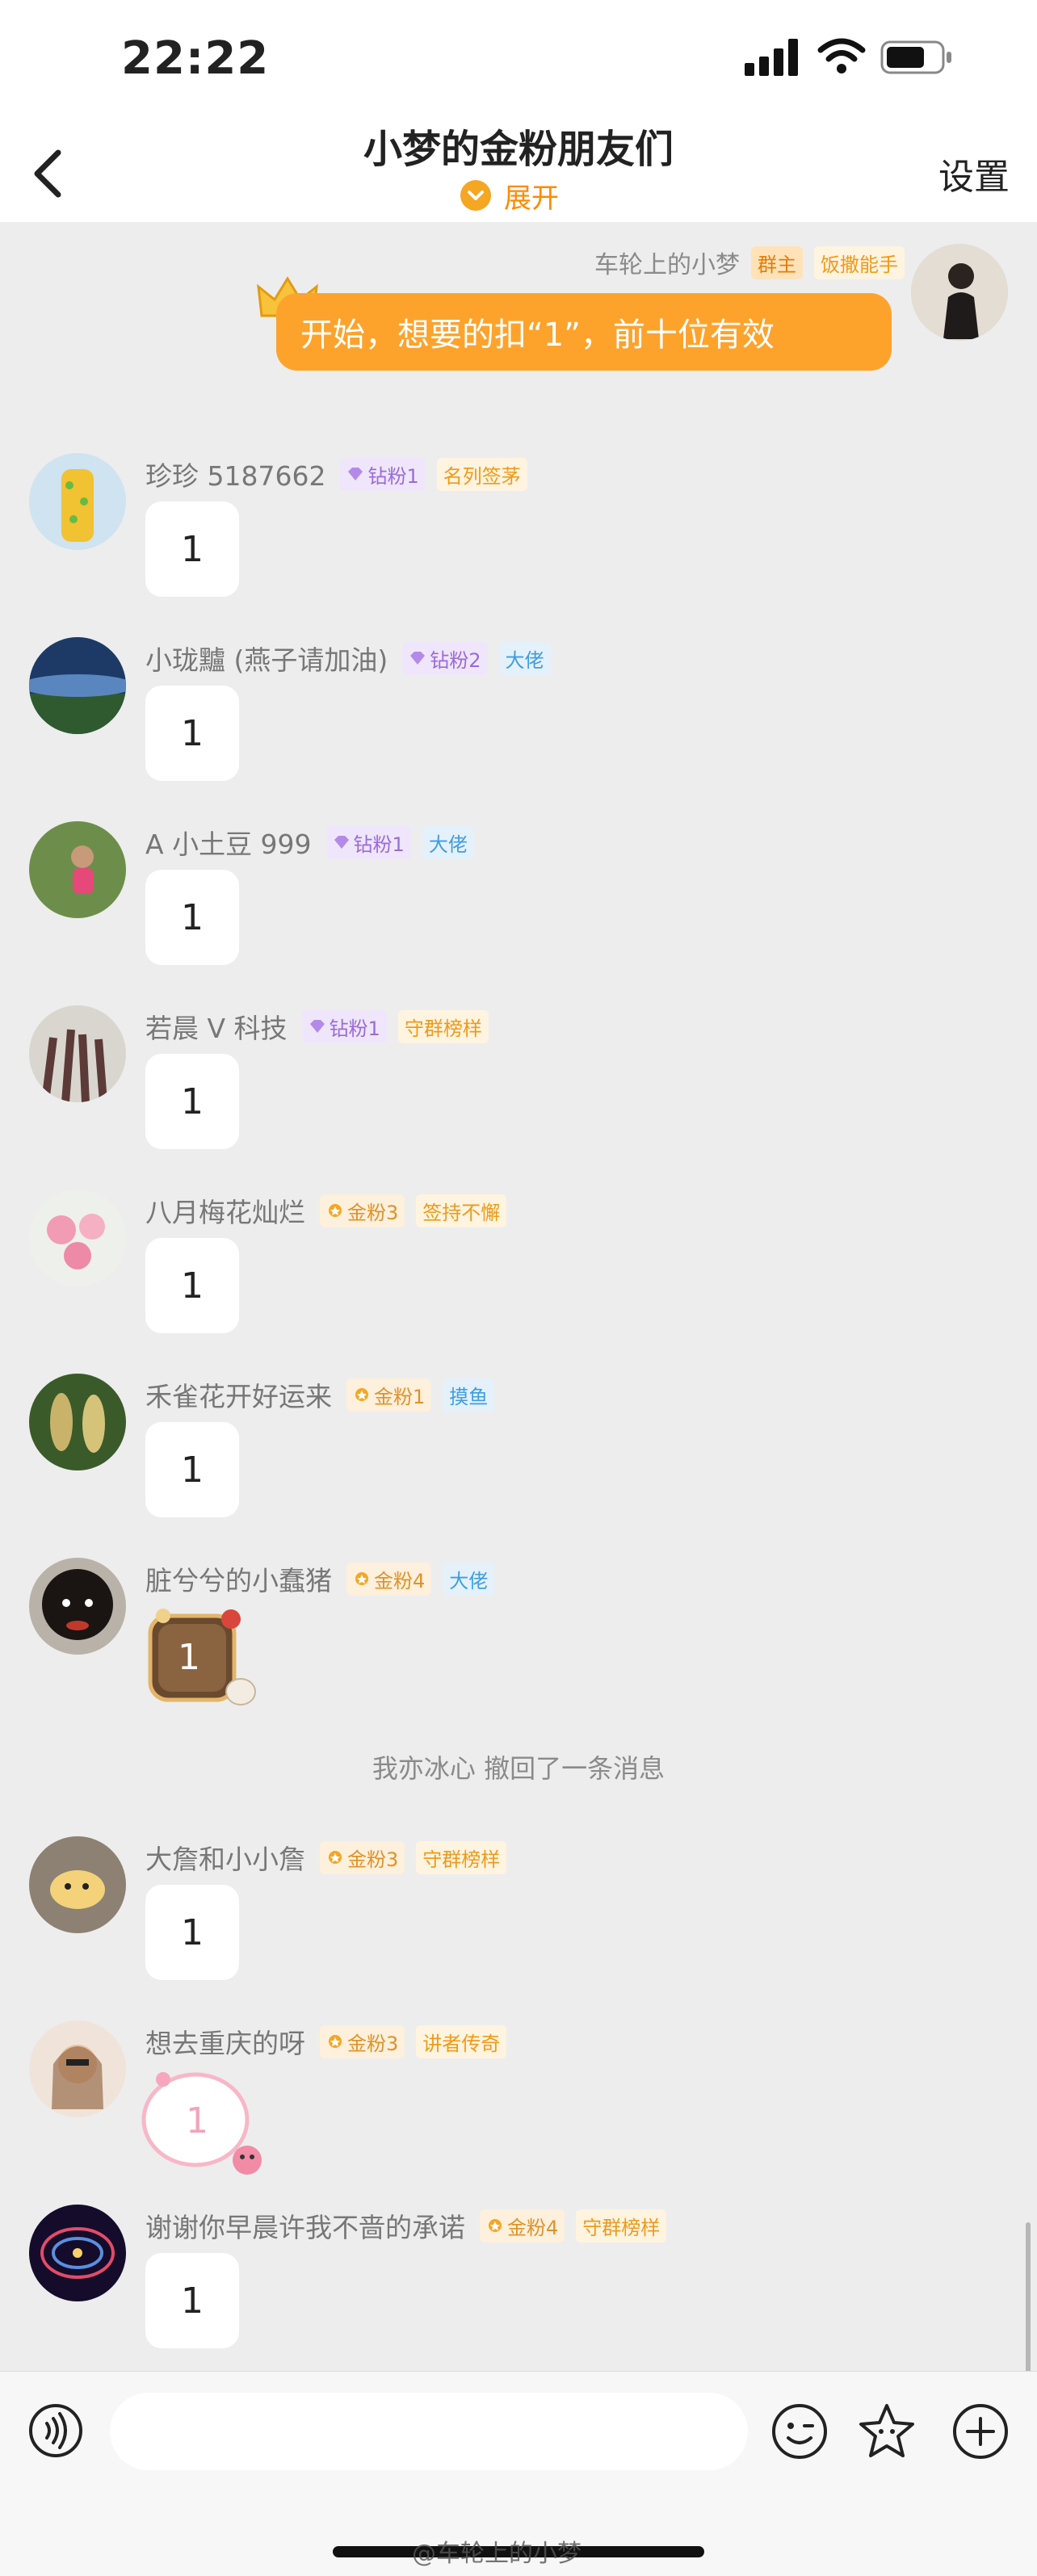 The width and height of the screenshot is (1037, 2576). What do you see at coordinates (461, 2041) in the screenshot?
I see `user-title-tag: 讲者传奇` at bounding box center [461, 2041].